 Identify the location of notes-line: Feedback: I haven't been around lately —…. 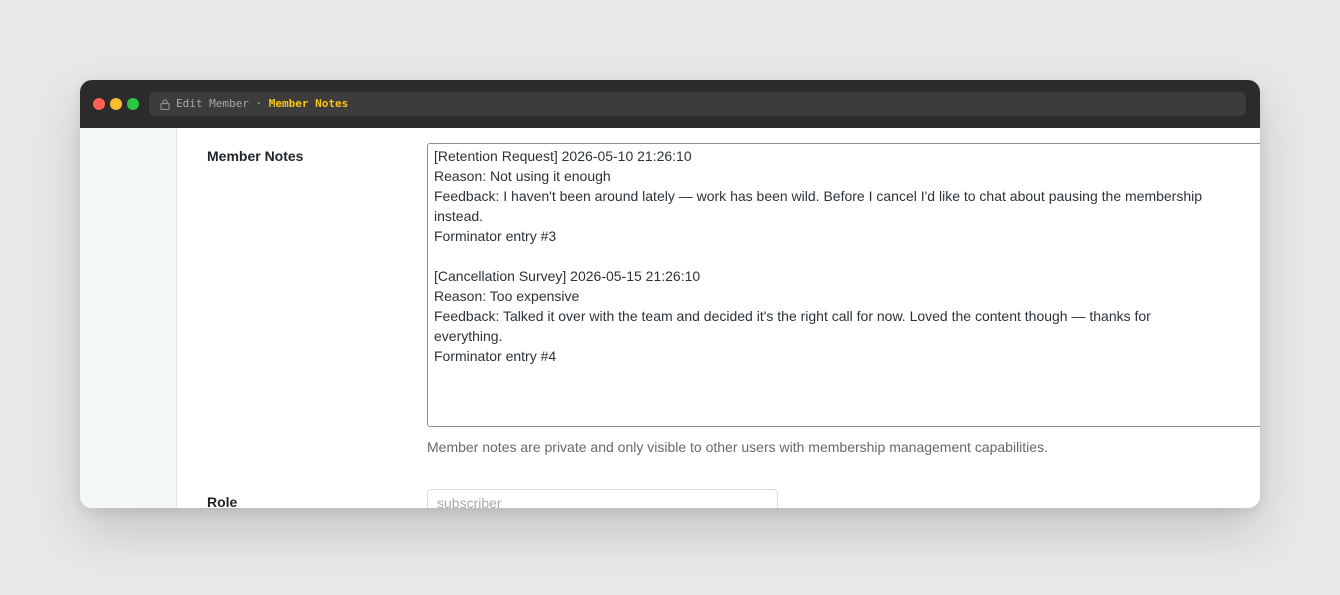
(818, 196).